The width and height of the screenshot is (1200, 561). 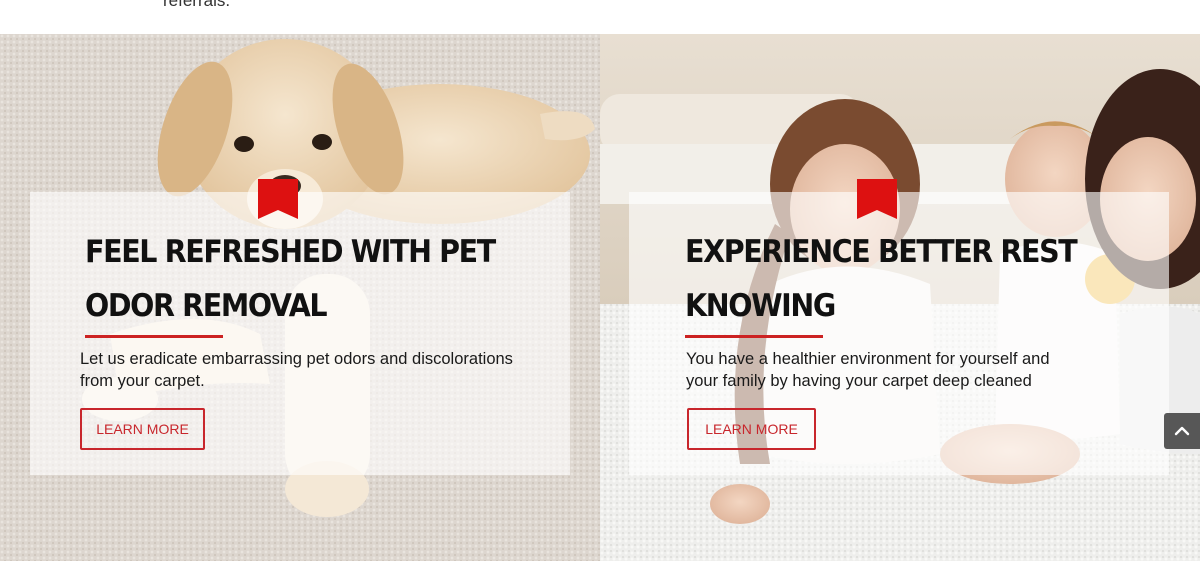 I want to click on previous-section-text: referrals., so click(x=197, y=5).